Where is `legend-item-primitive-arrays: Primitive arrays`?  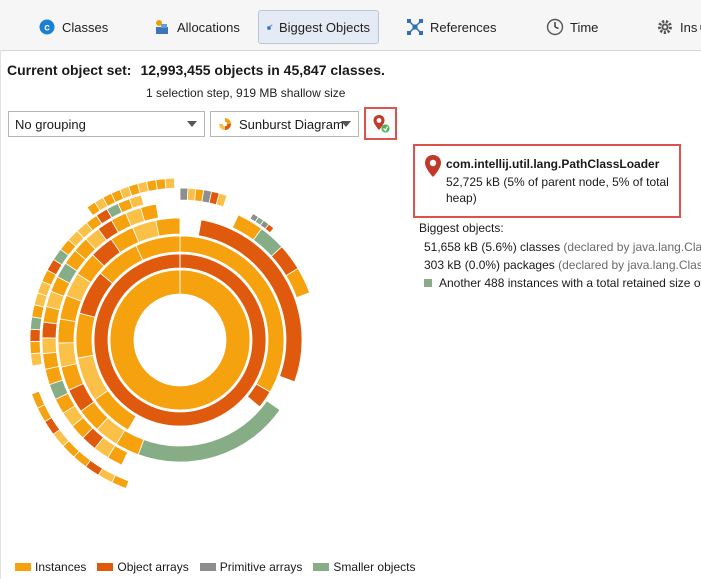
legend-item-primitive-arrays: Primitive arrays is located at coordinates (251, 567).